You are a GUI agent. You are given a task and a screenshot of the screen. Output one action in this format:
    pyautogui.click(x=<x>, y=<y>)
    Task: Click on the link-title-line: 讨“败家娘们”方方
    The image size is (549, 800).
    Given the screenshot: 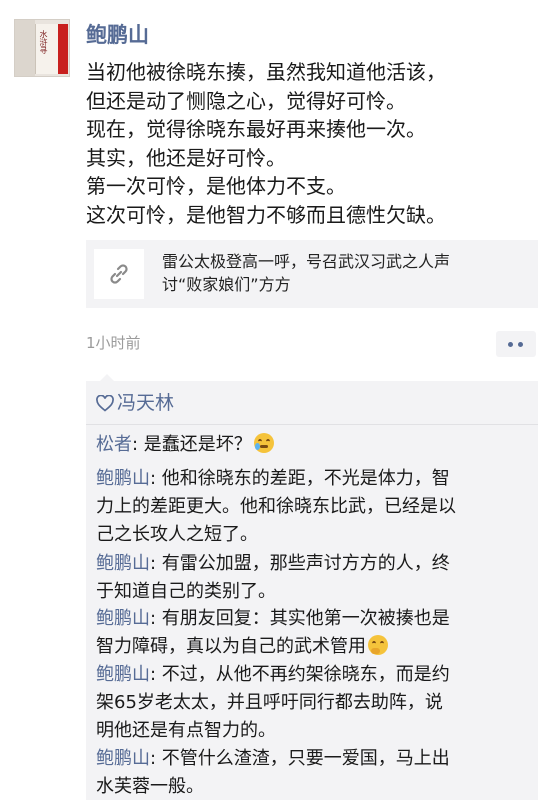 What is the action you would take?
    pyautogui.click(x=226, y=284)
    